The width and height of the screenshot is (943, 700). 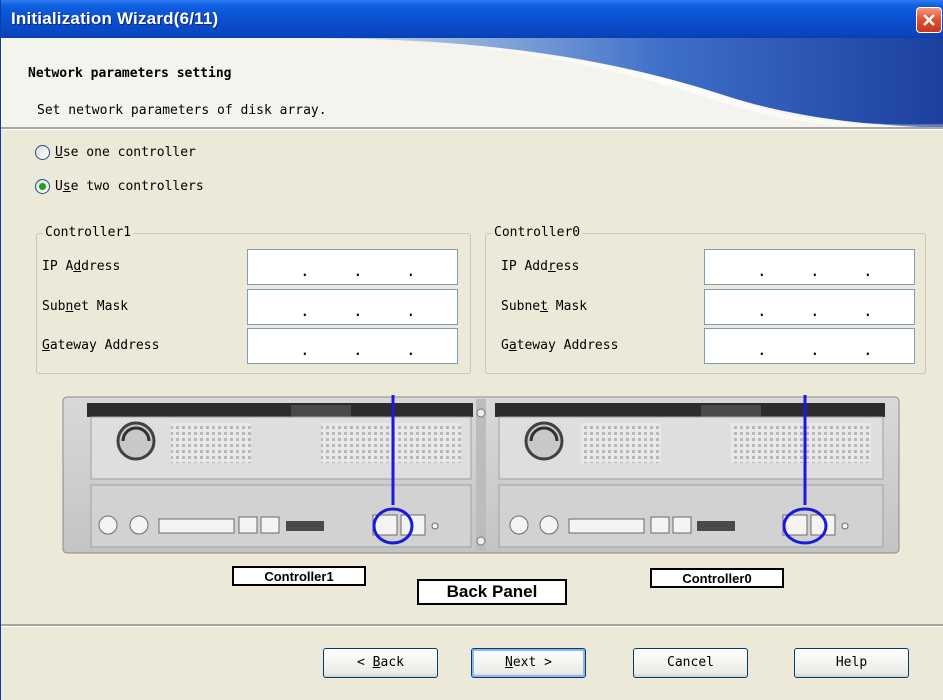 What do you see at coordinates (560, 345) in the screenshot?
I see `controller0-gateway-label: Gateway Address` at bounding box center [560, 345].